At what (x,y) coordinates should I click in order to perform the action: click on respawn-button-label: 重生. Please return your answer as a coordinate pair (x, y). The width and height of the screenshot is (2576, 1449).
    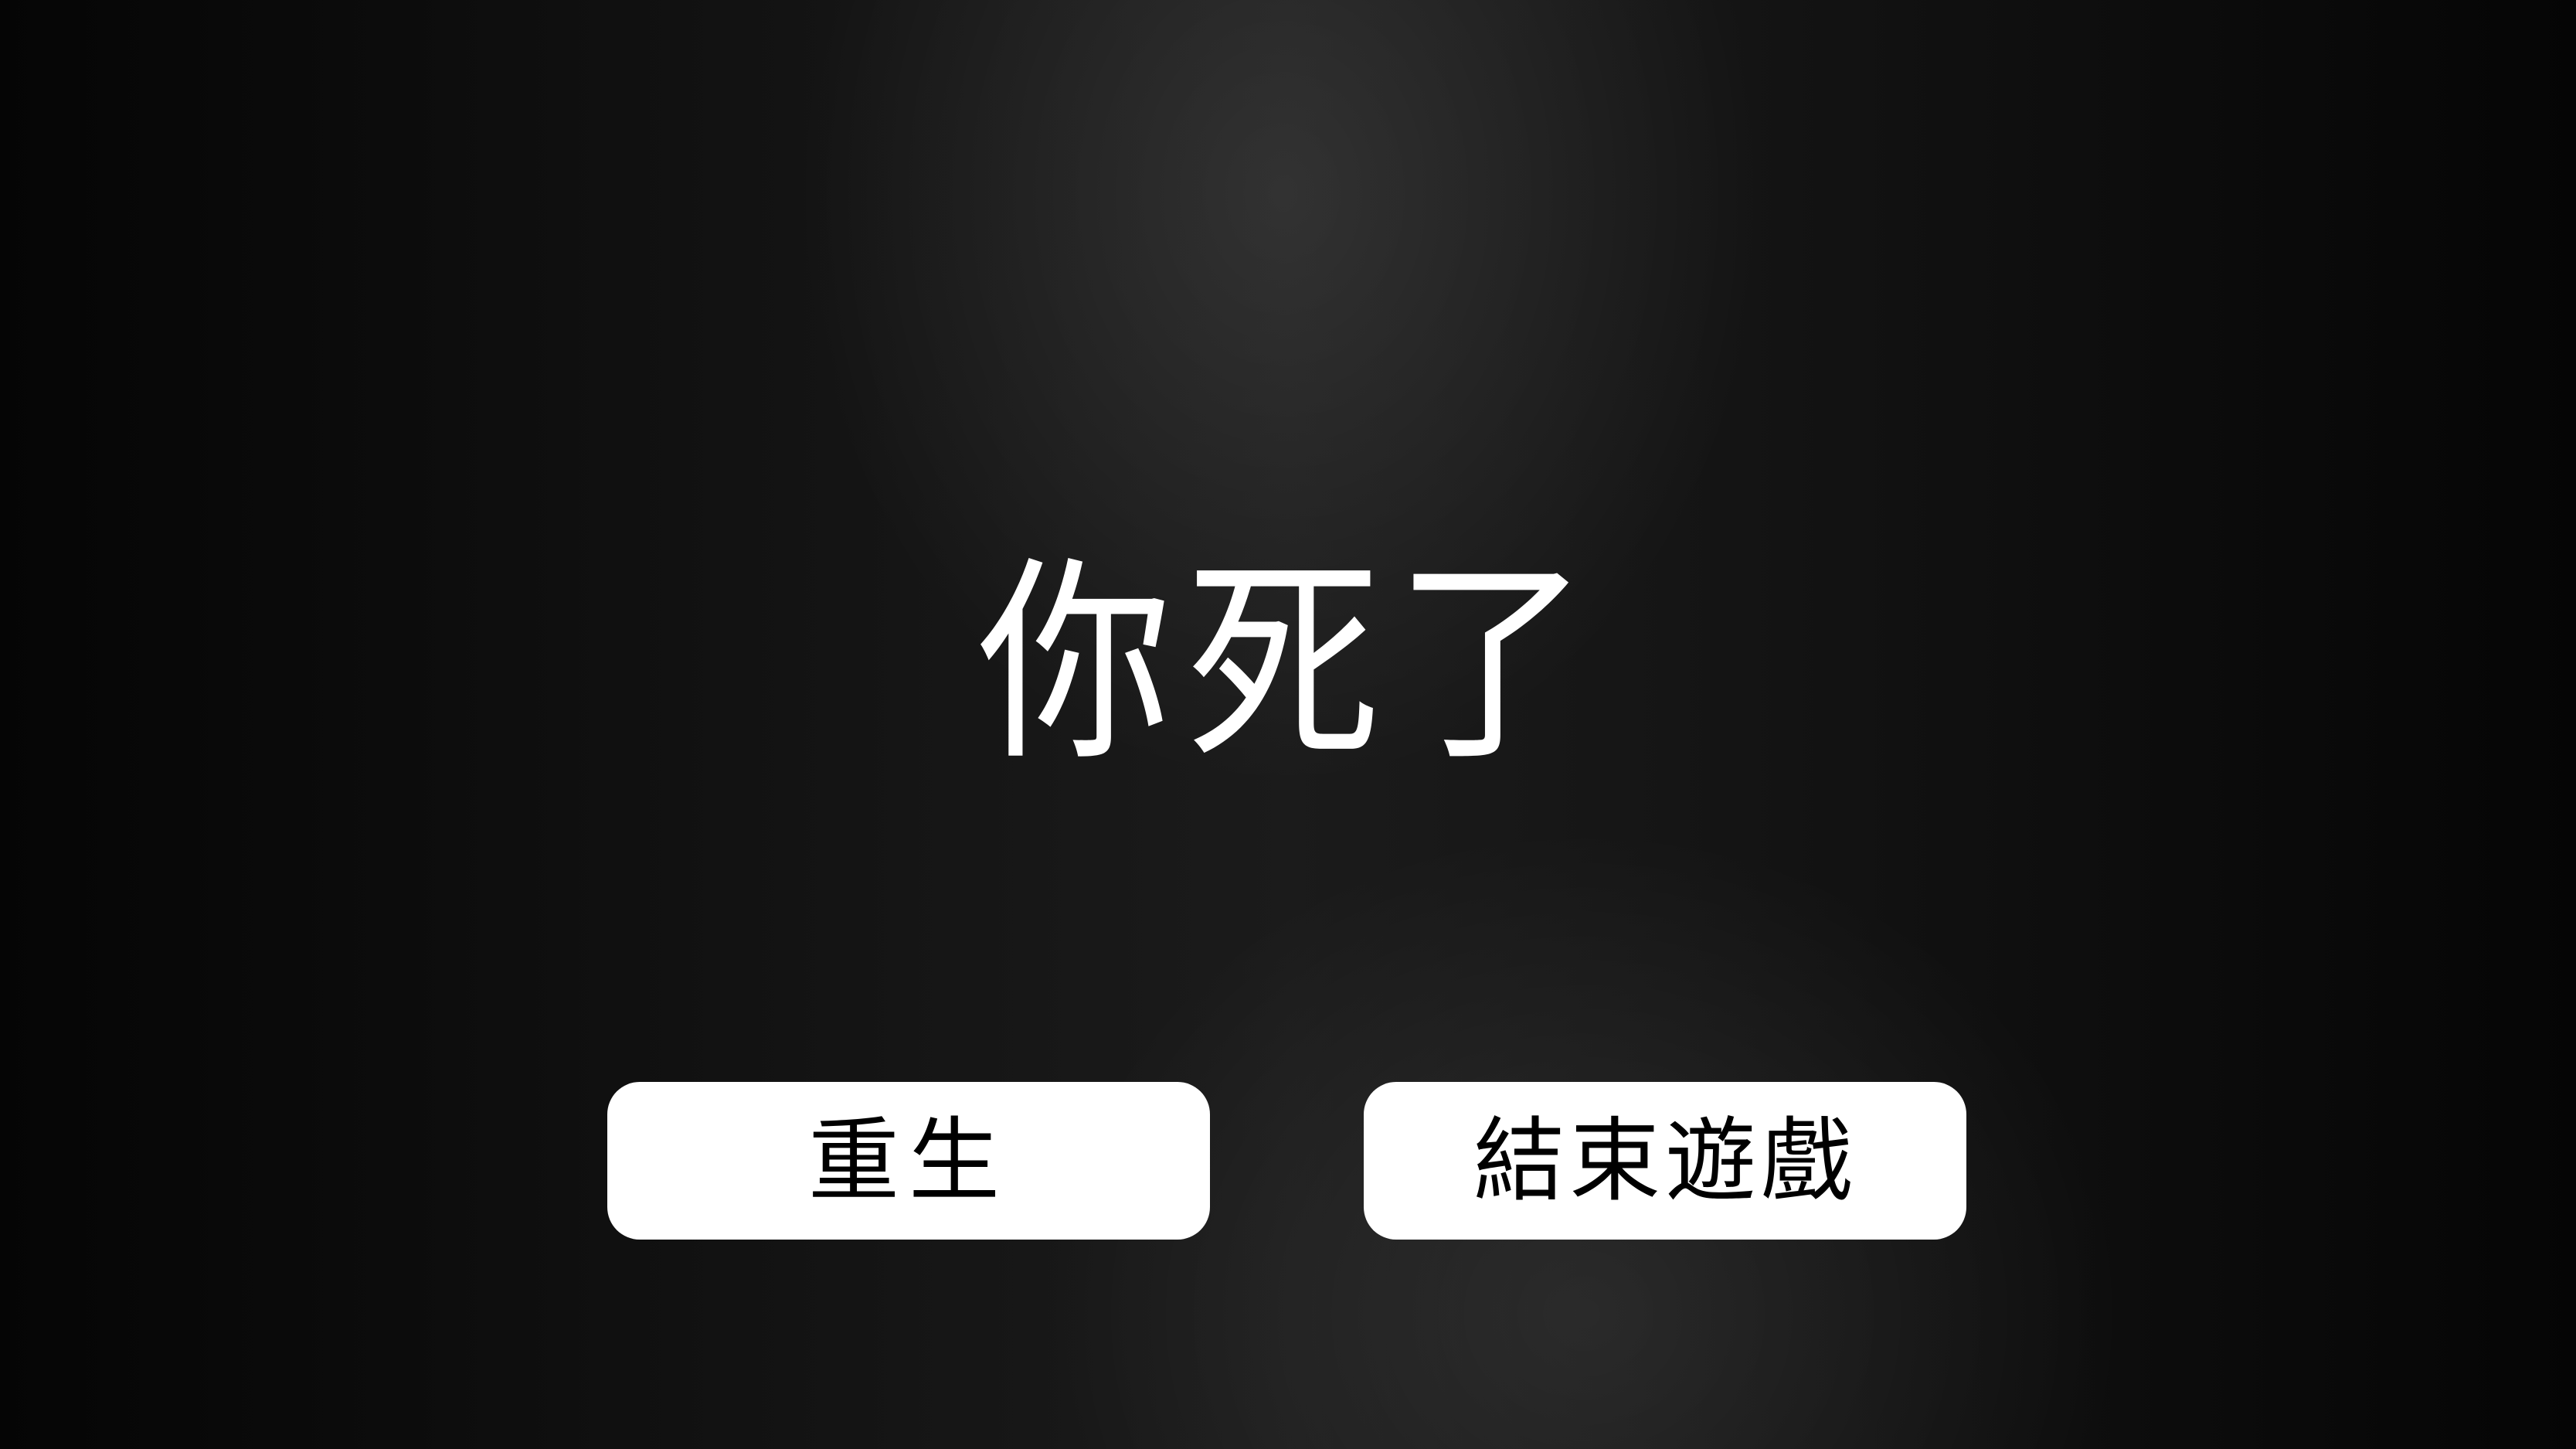
    Looking at the image, I should click on (908, 1161).